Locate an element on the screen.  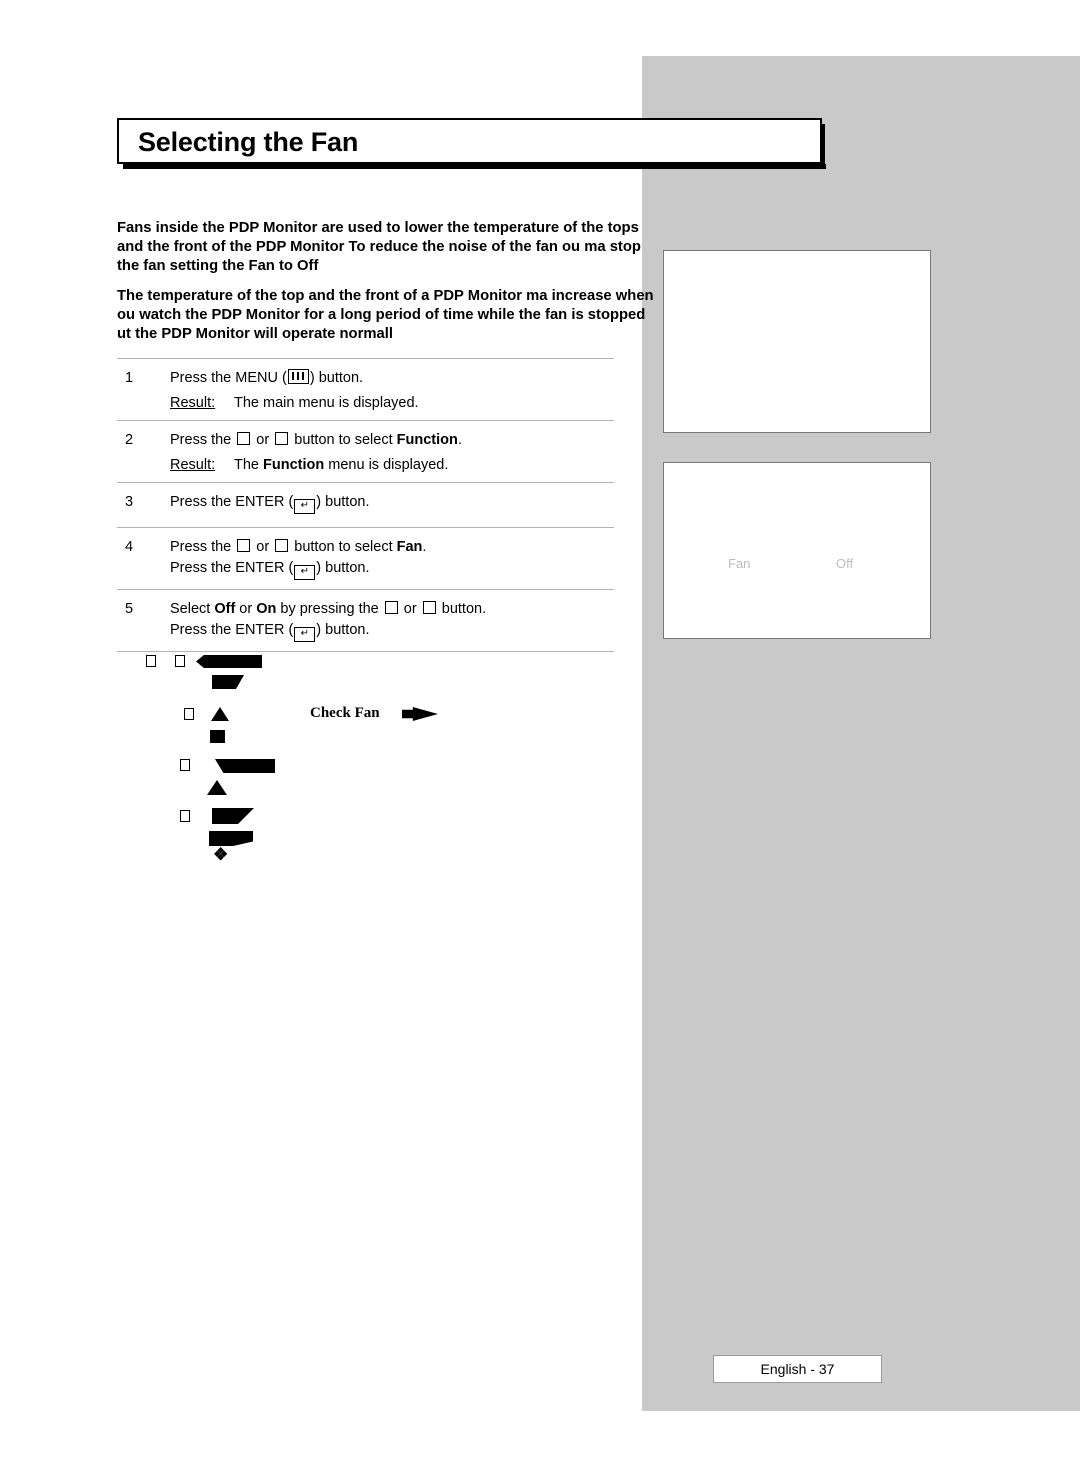
title-shadow-bottom is located at coordinates (474, 166).